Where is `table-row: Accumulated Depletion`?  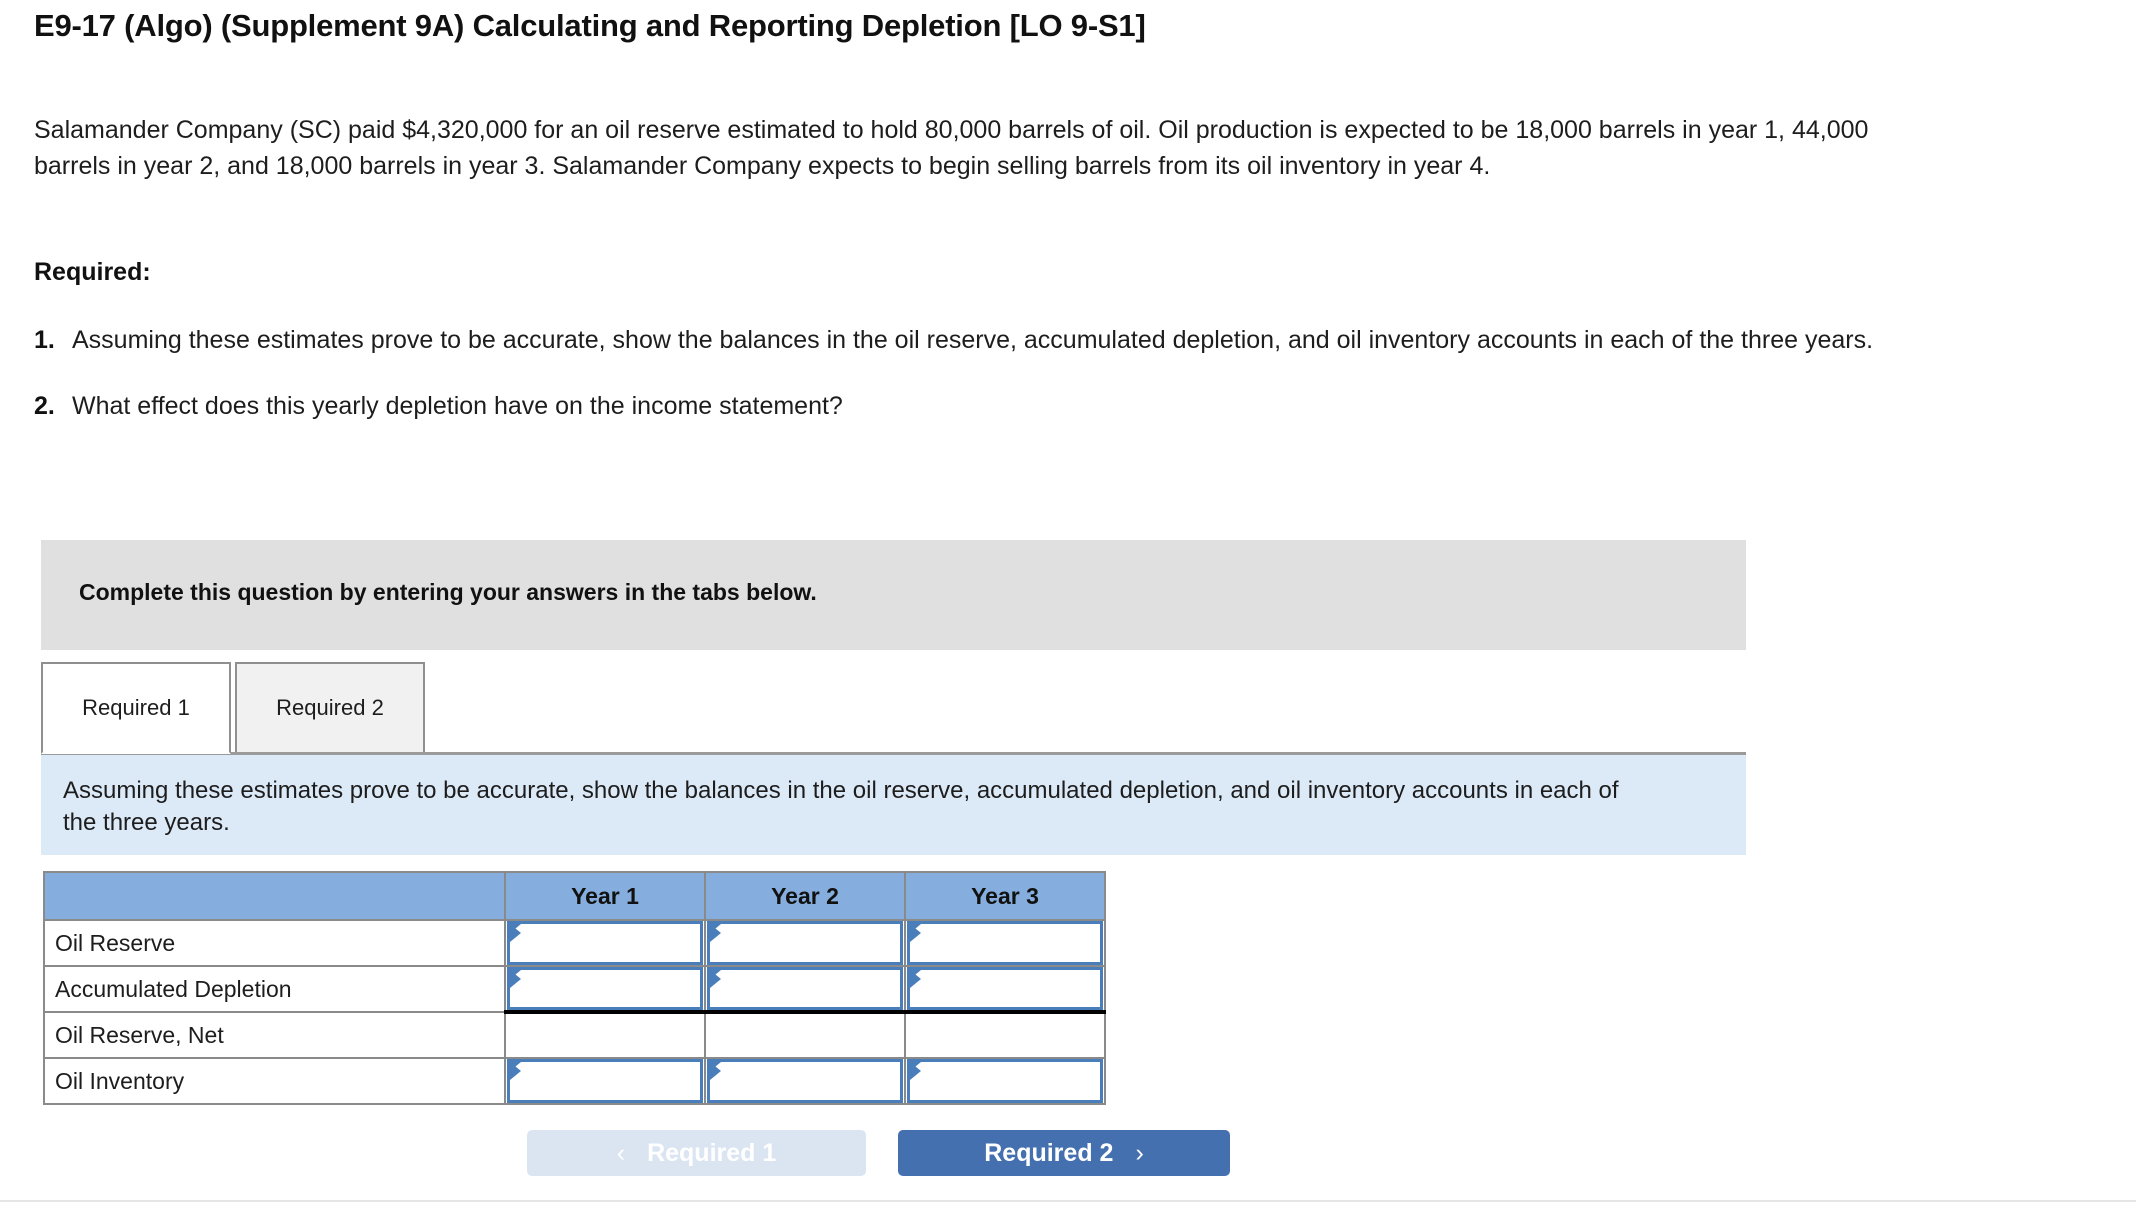
table-row: Accumulated Depletion is located at coordinates (574, 989).